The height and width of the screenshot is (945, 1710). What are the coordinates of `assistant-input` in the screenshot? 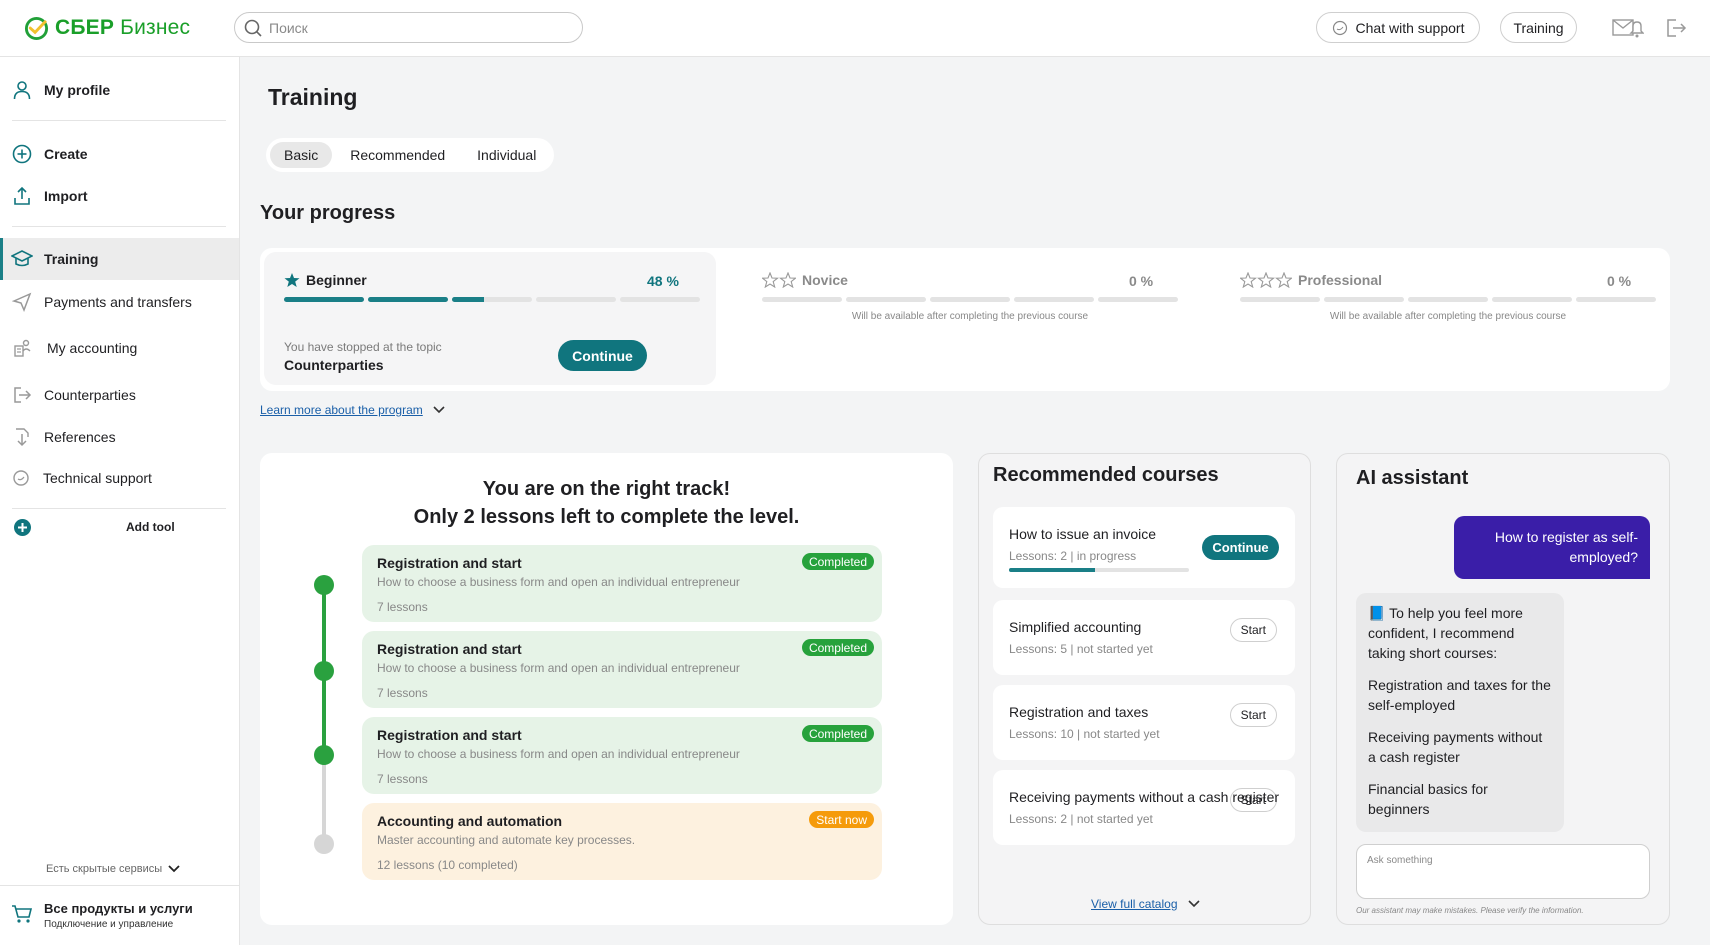 It's located at (1503, 871).